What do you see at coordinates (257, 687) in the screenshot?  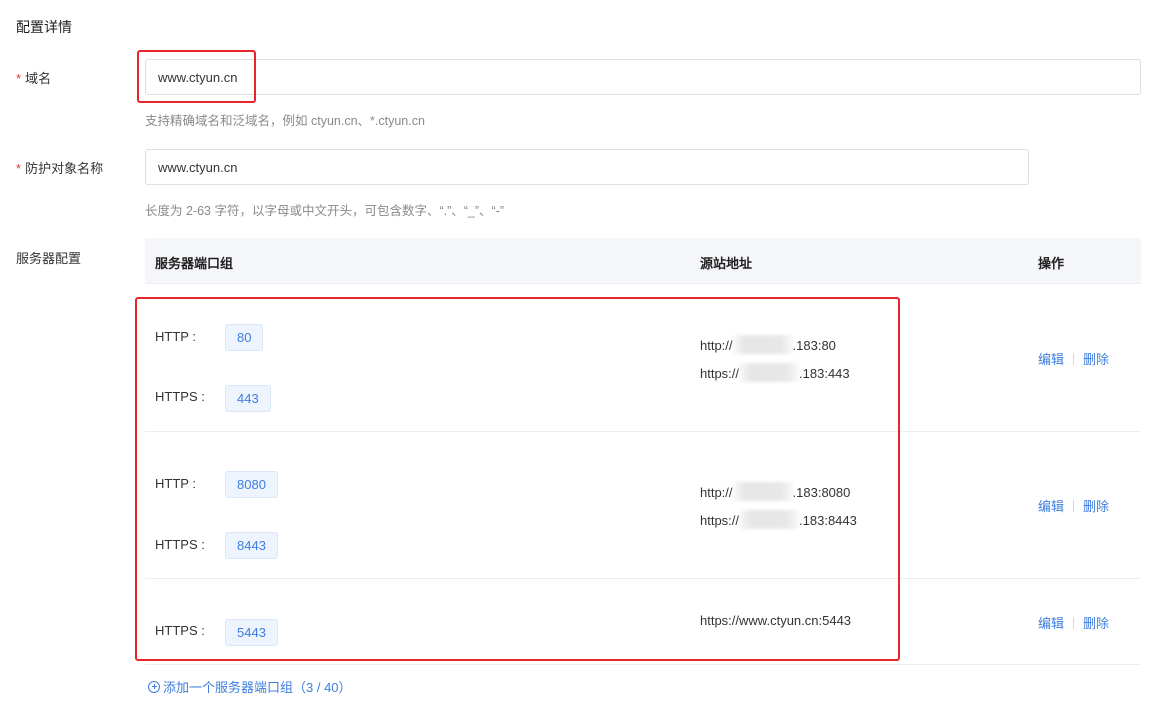 I see `add-port-group-label: 添加一个服务器端口组（3 / 40）` at bounding box center [257, 687].